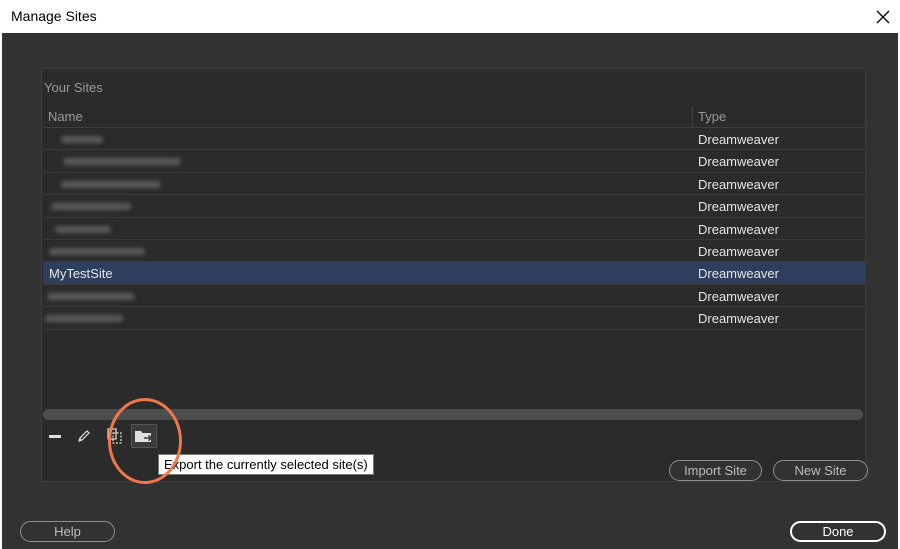  I want to click on pencil-icon, so click(84, 436).